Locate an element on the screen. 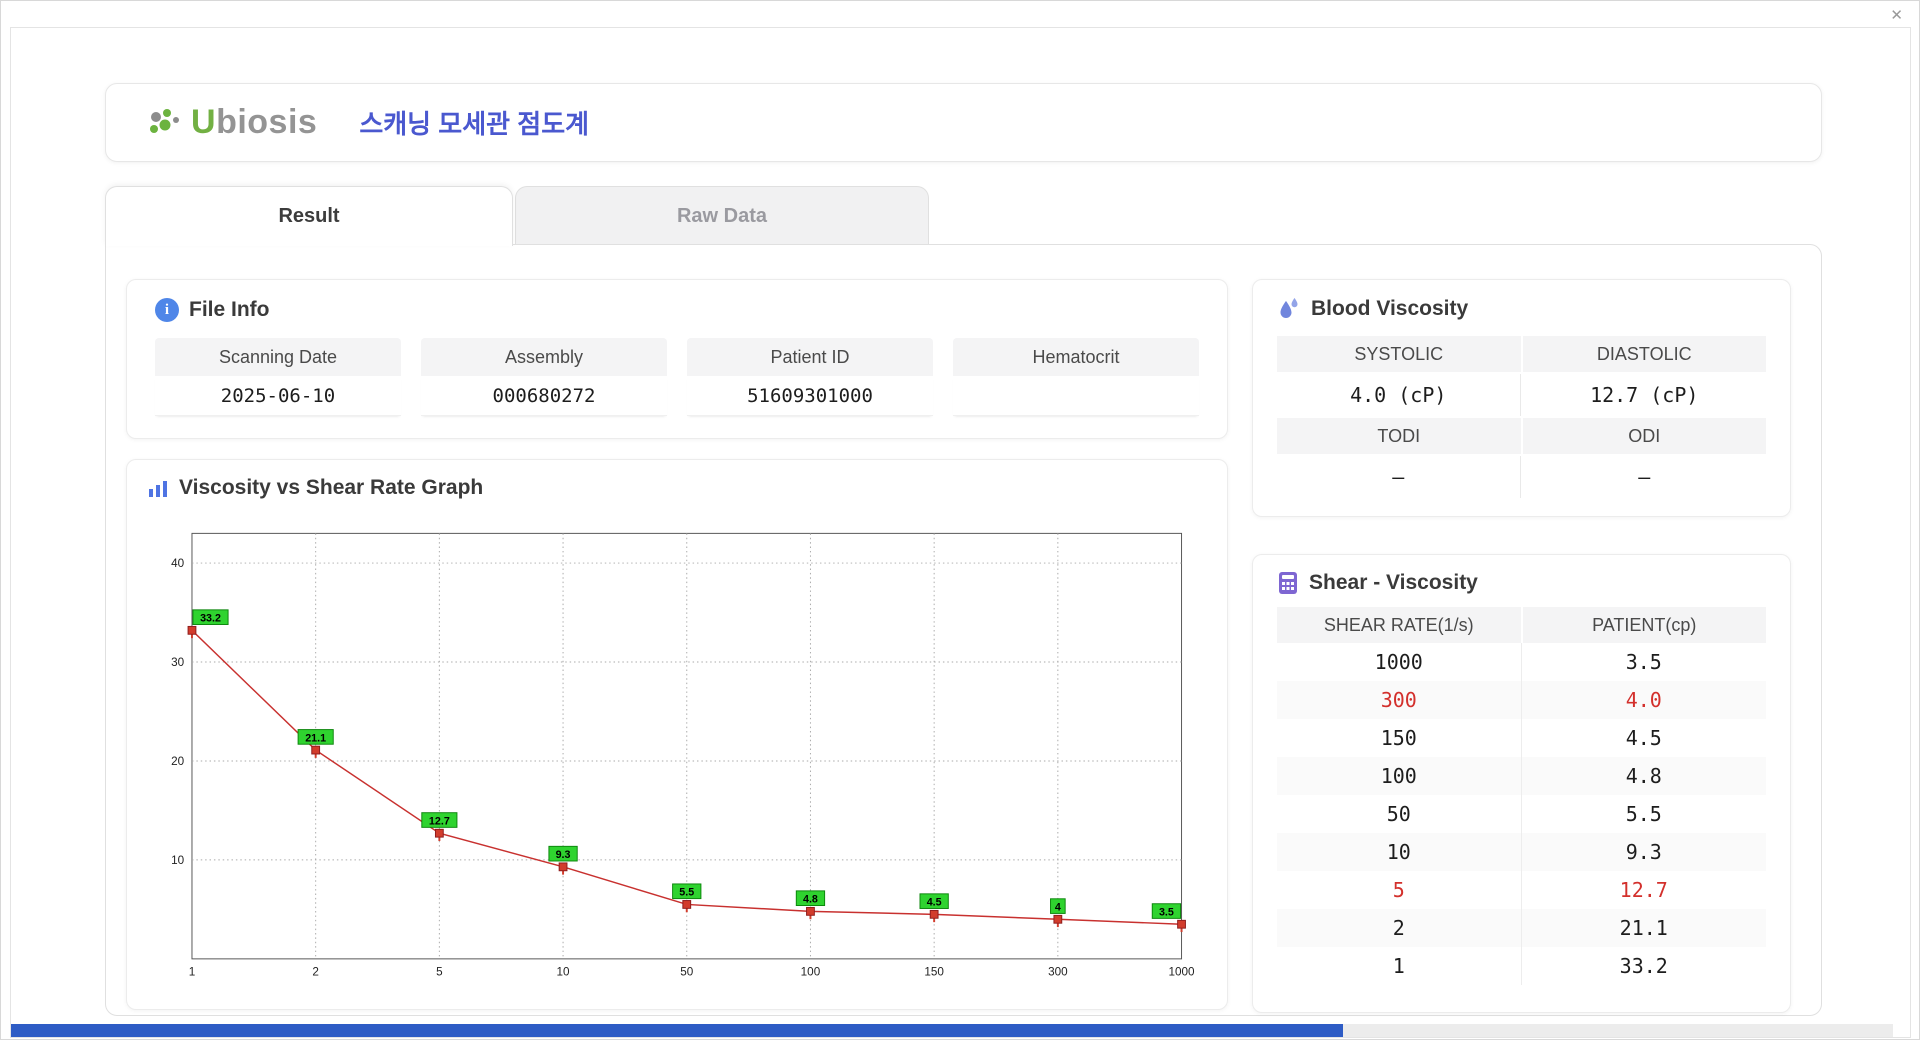  shear-row: 2 21.1 is located at coordinates (1521, 928).